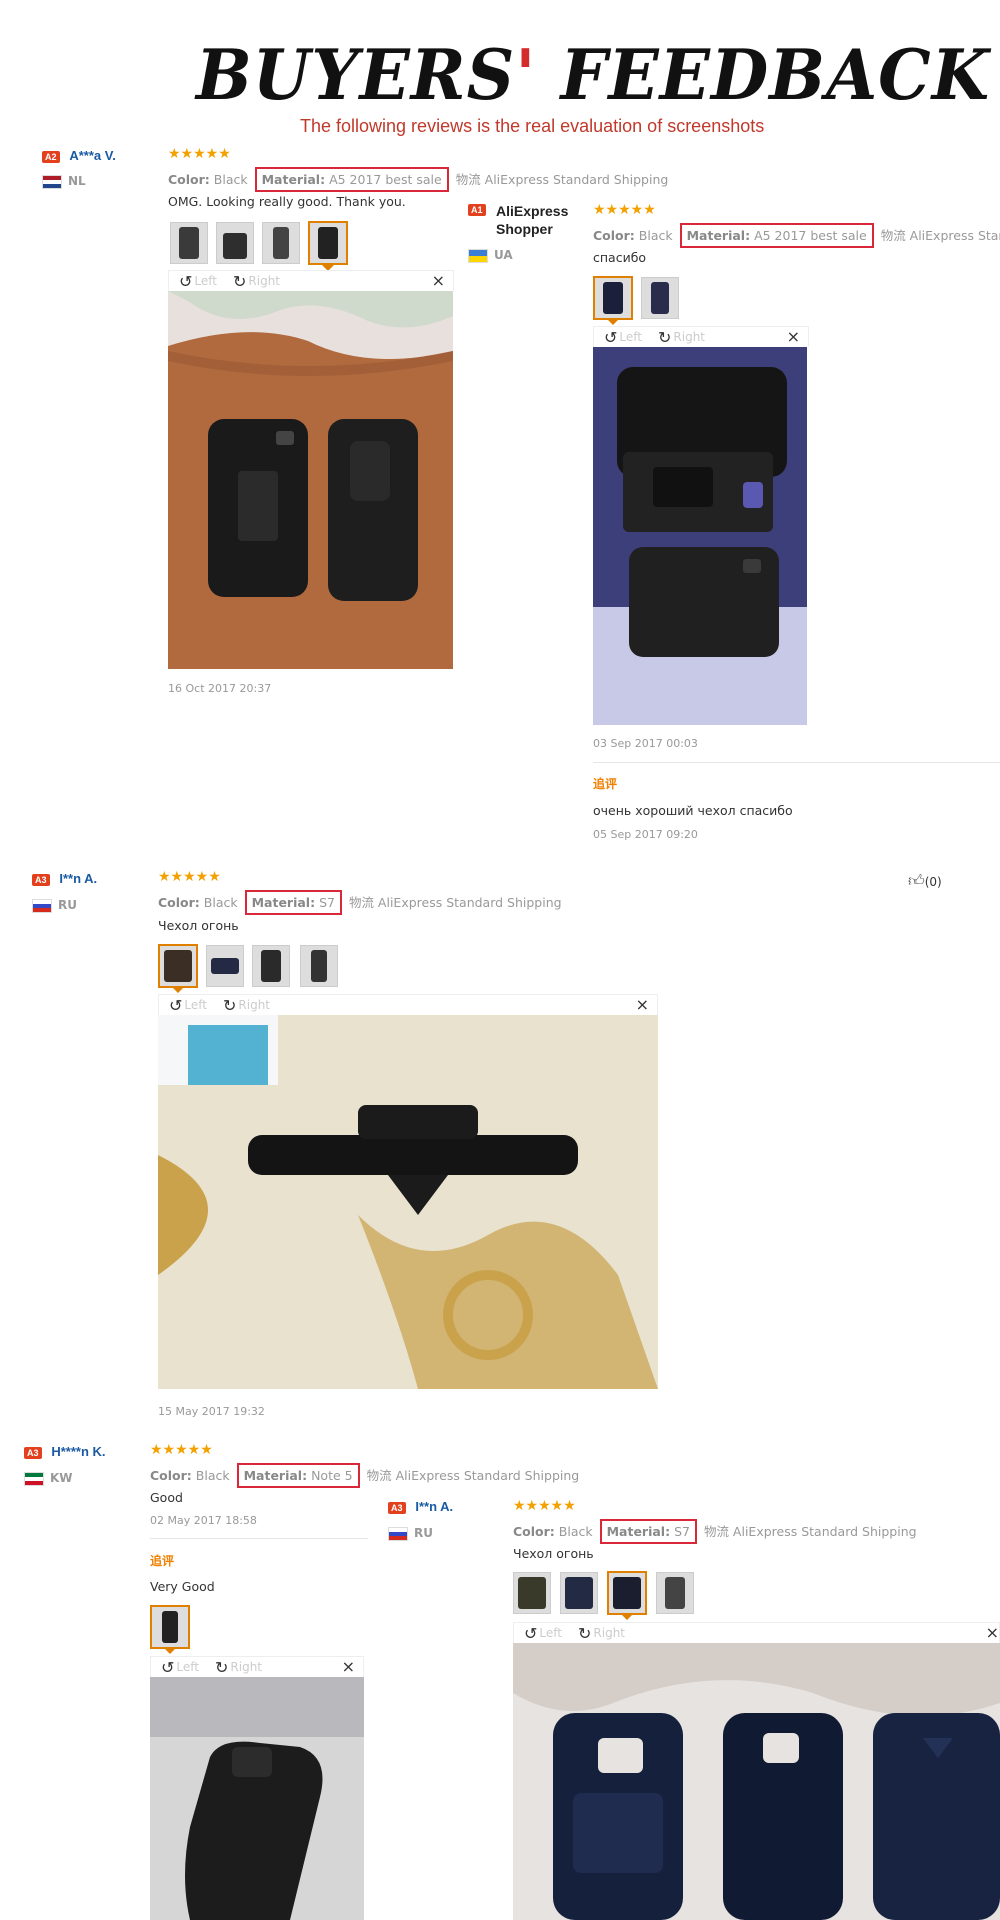 The width and height of the screenshot is (1000, 1920). I want to click on reviewer-info: A3 I**n A., so click(420, 1506).